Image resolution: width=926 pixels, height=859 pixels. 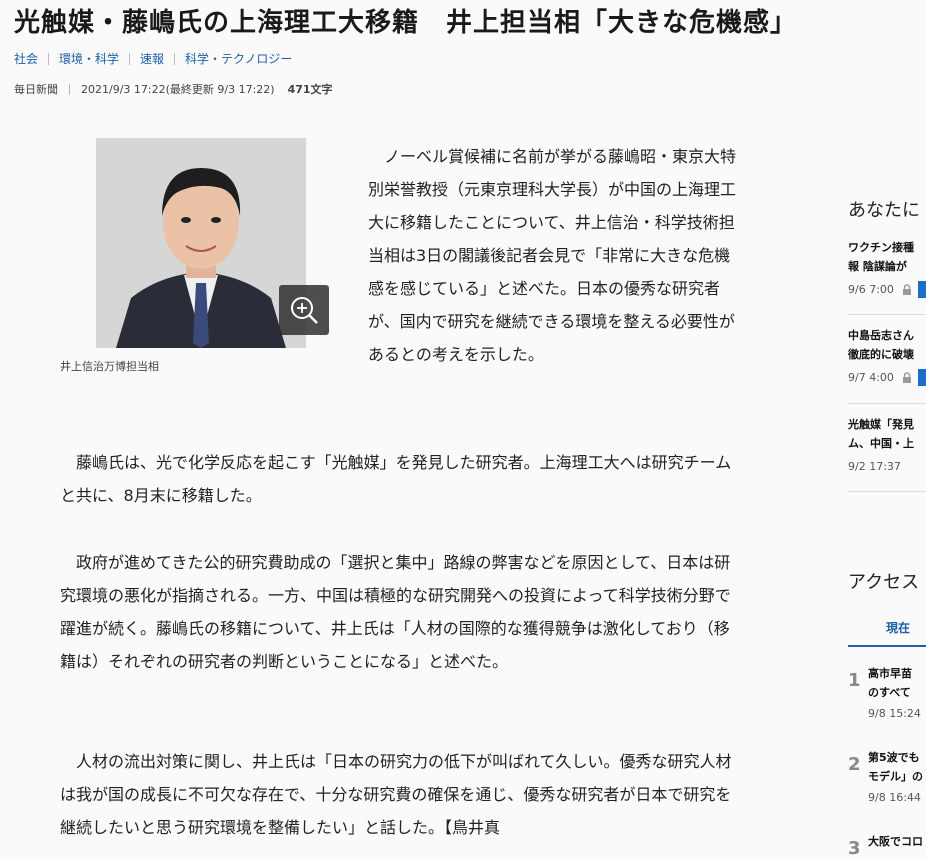 I want to click on ranking-heading: アクセス, so click(x=884, y=582).